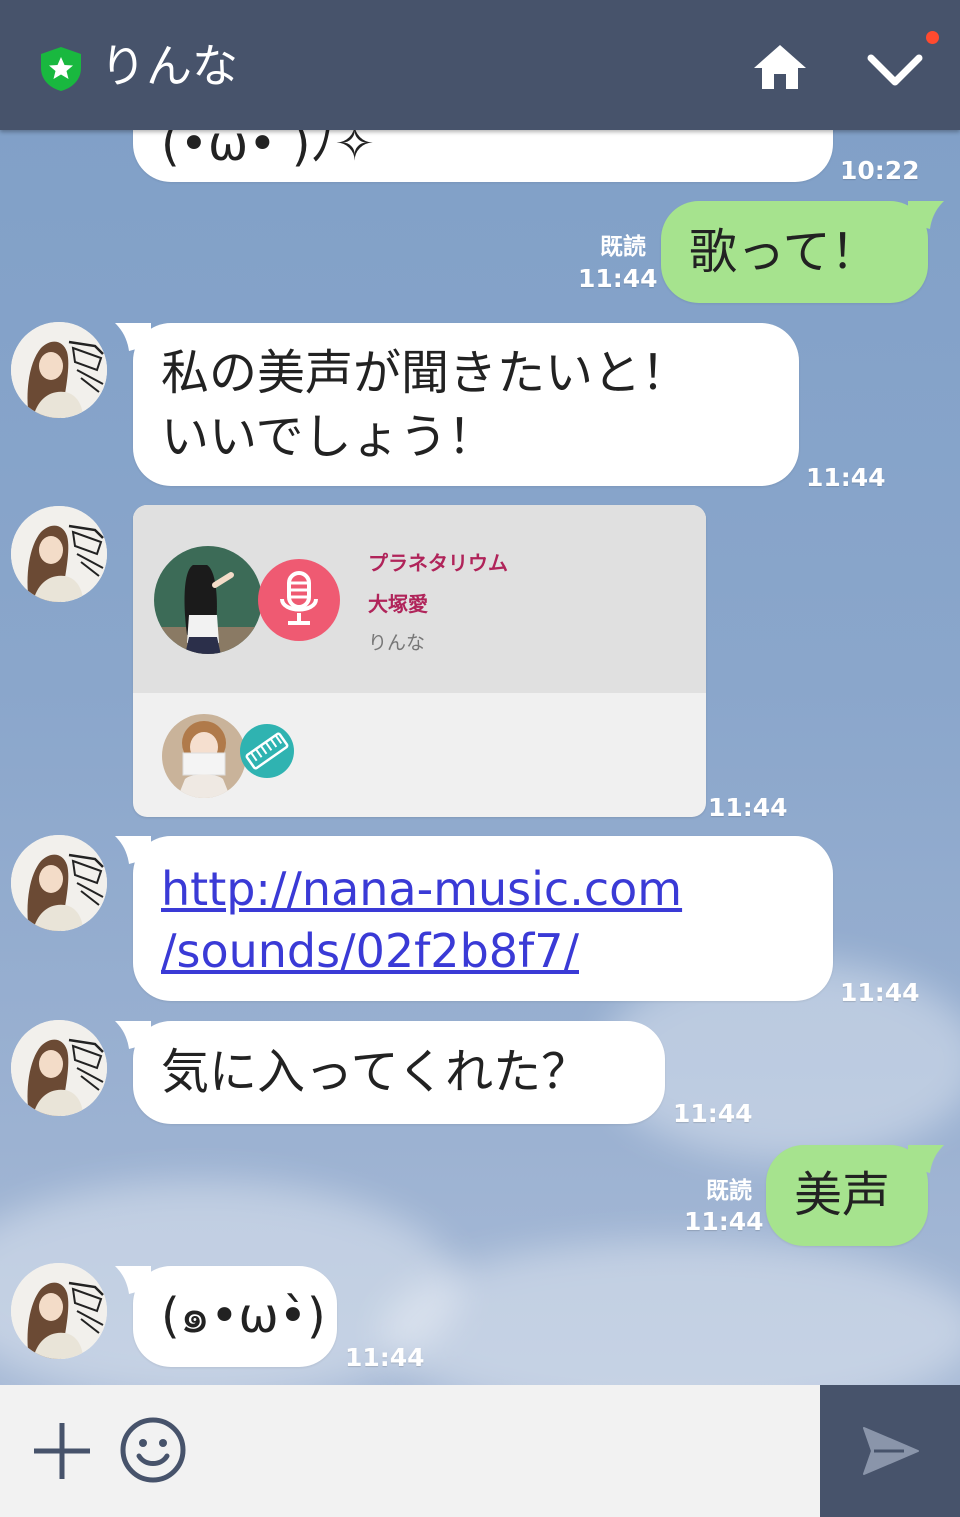 The image size is (960, 1517). What do you see at coordinates (425, 373) in the screenshot?
I see `message-text-line: 私の美声が聞きたいと！` at bounding box center [425, 373].